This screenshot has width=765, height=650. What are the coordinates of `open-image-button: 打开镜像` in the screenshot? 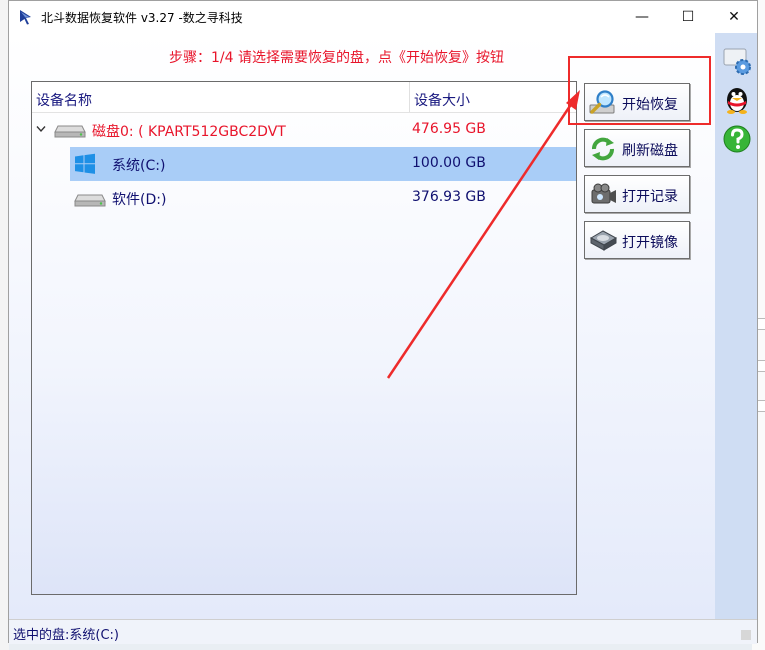 It's located at (637, 240).